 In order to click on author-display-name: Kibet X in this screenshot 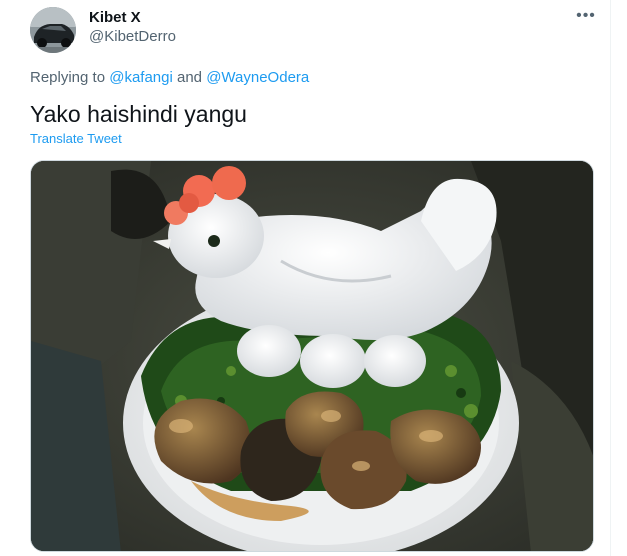, I will do `click(115, 17)`.